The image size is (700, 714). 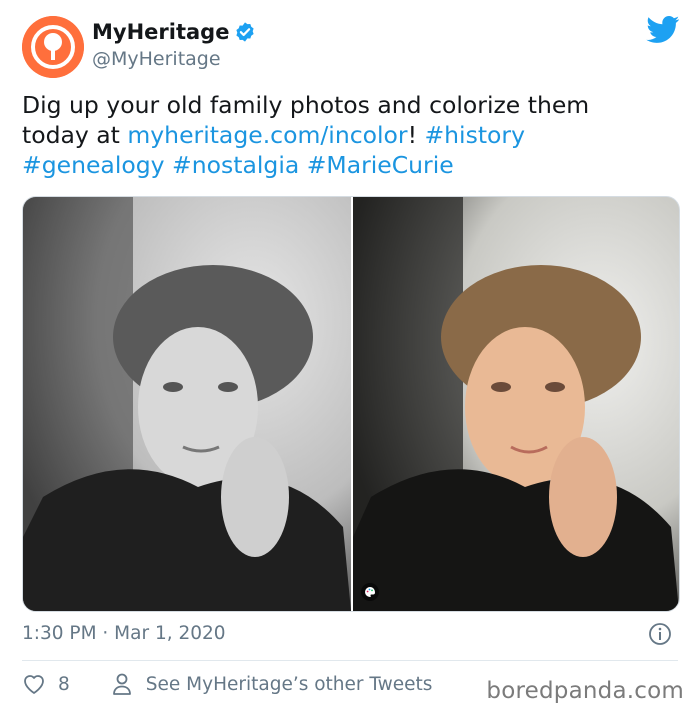 What do you see at coordinates (64, 684) in the screenshot?
I see `like-count: 8` at bounding box center [64, 684].